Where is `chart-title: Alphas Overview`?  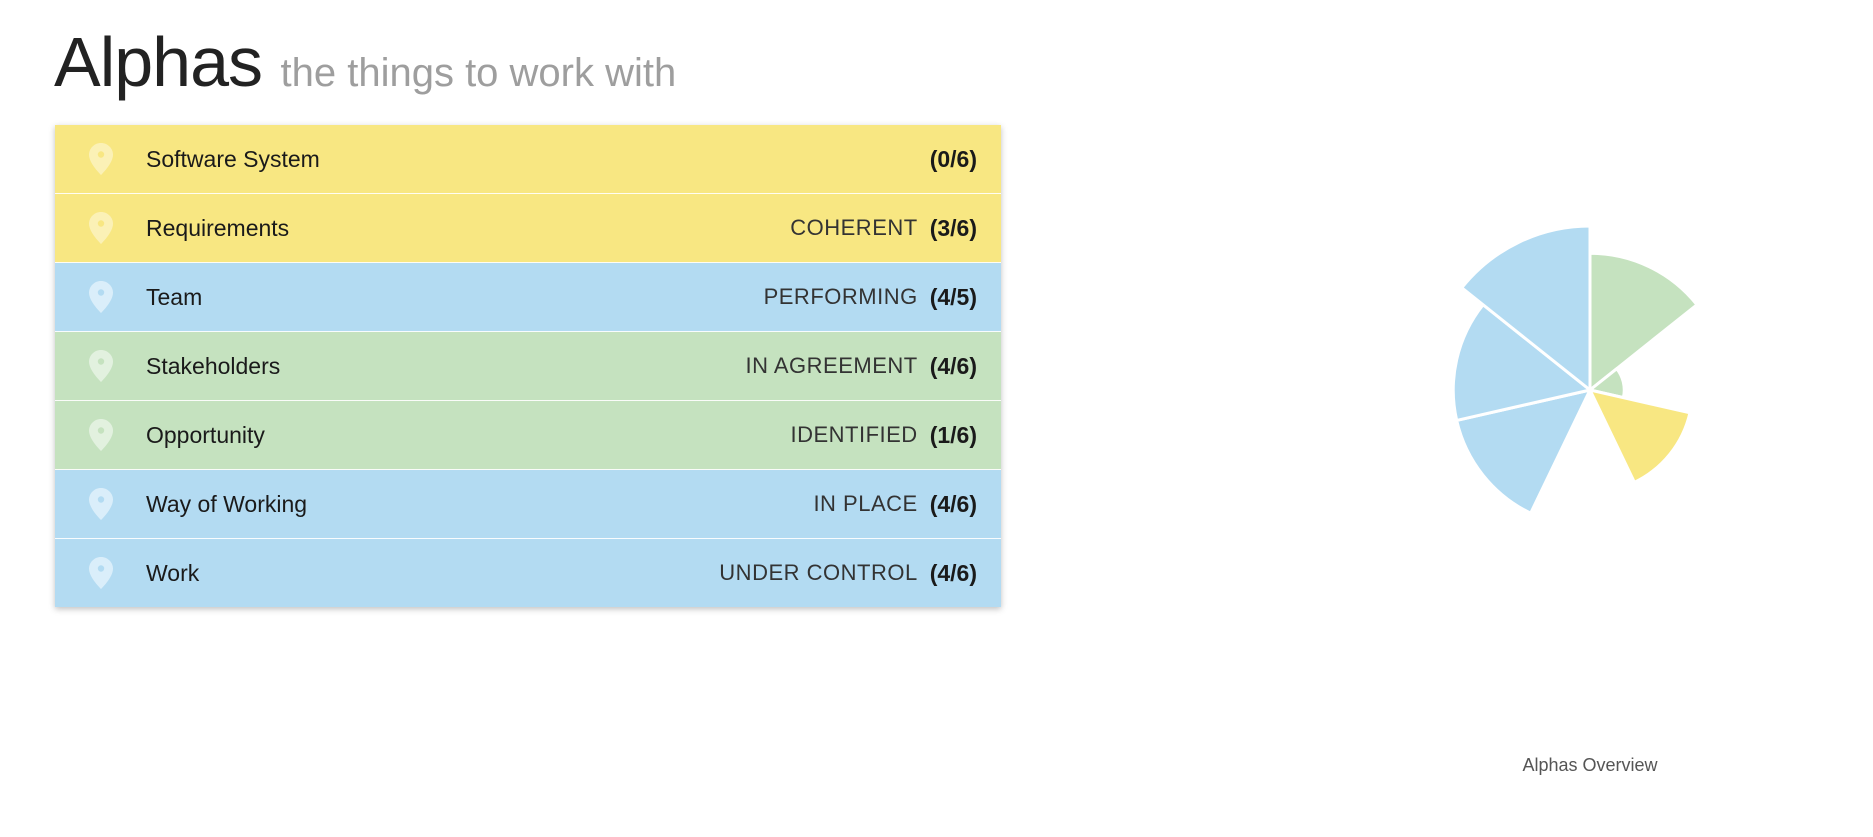 chart-title: Alphas Overview is located at coordinates (1590, 765).